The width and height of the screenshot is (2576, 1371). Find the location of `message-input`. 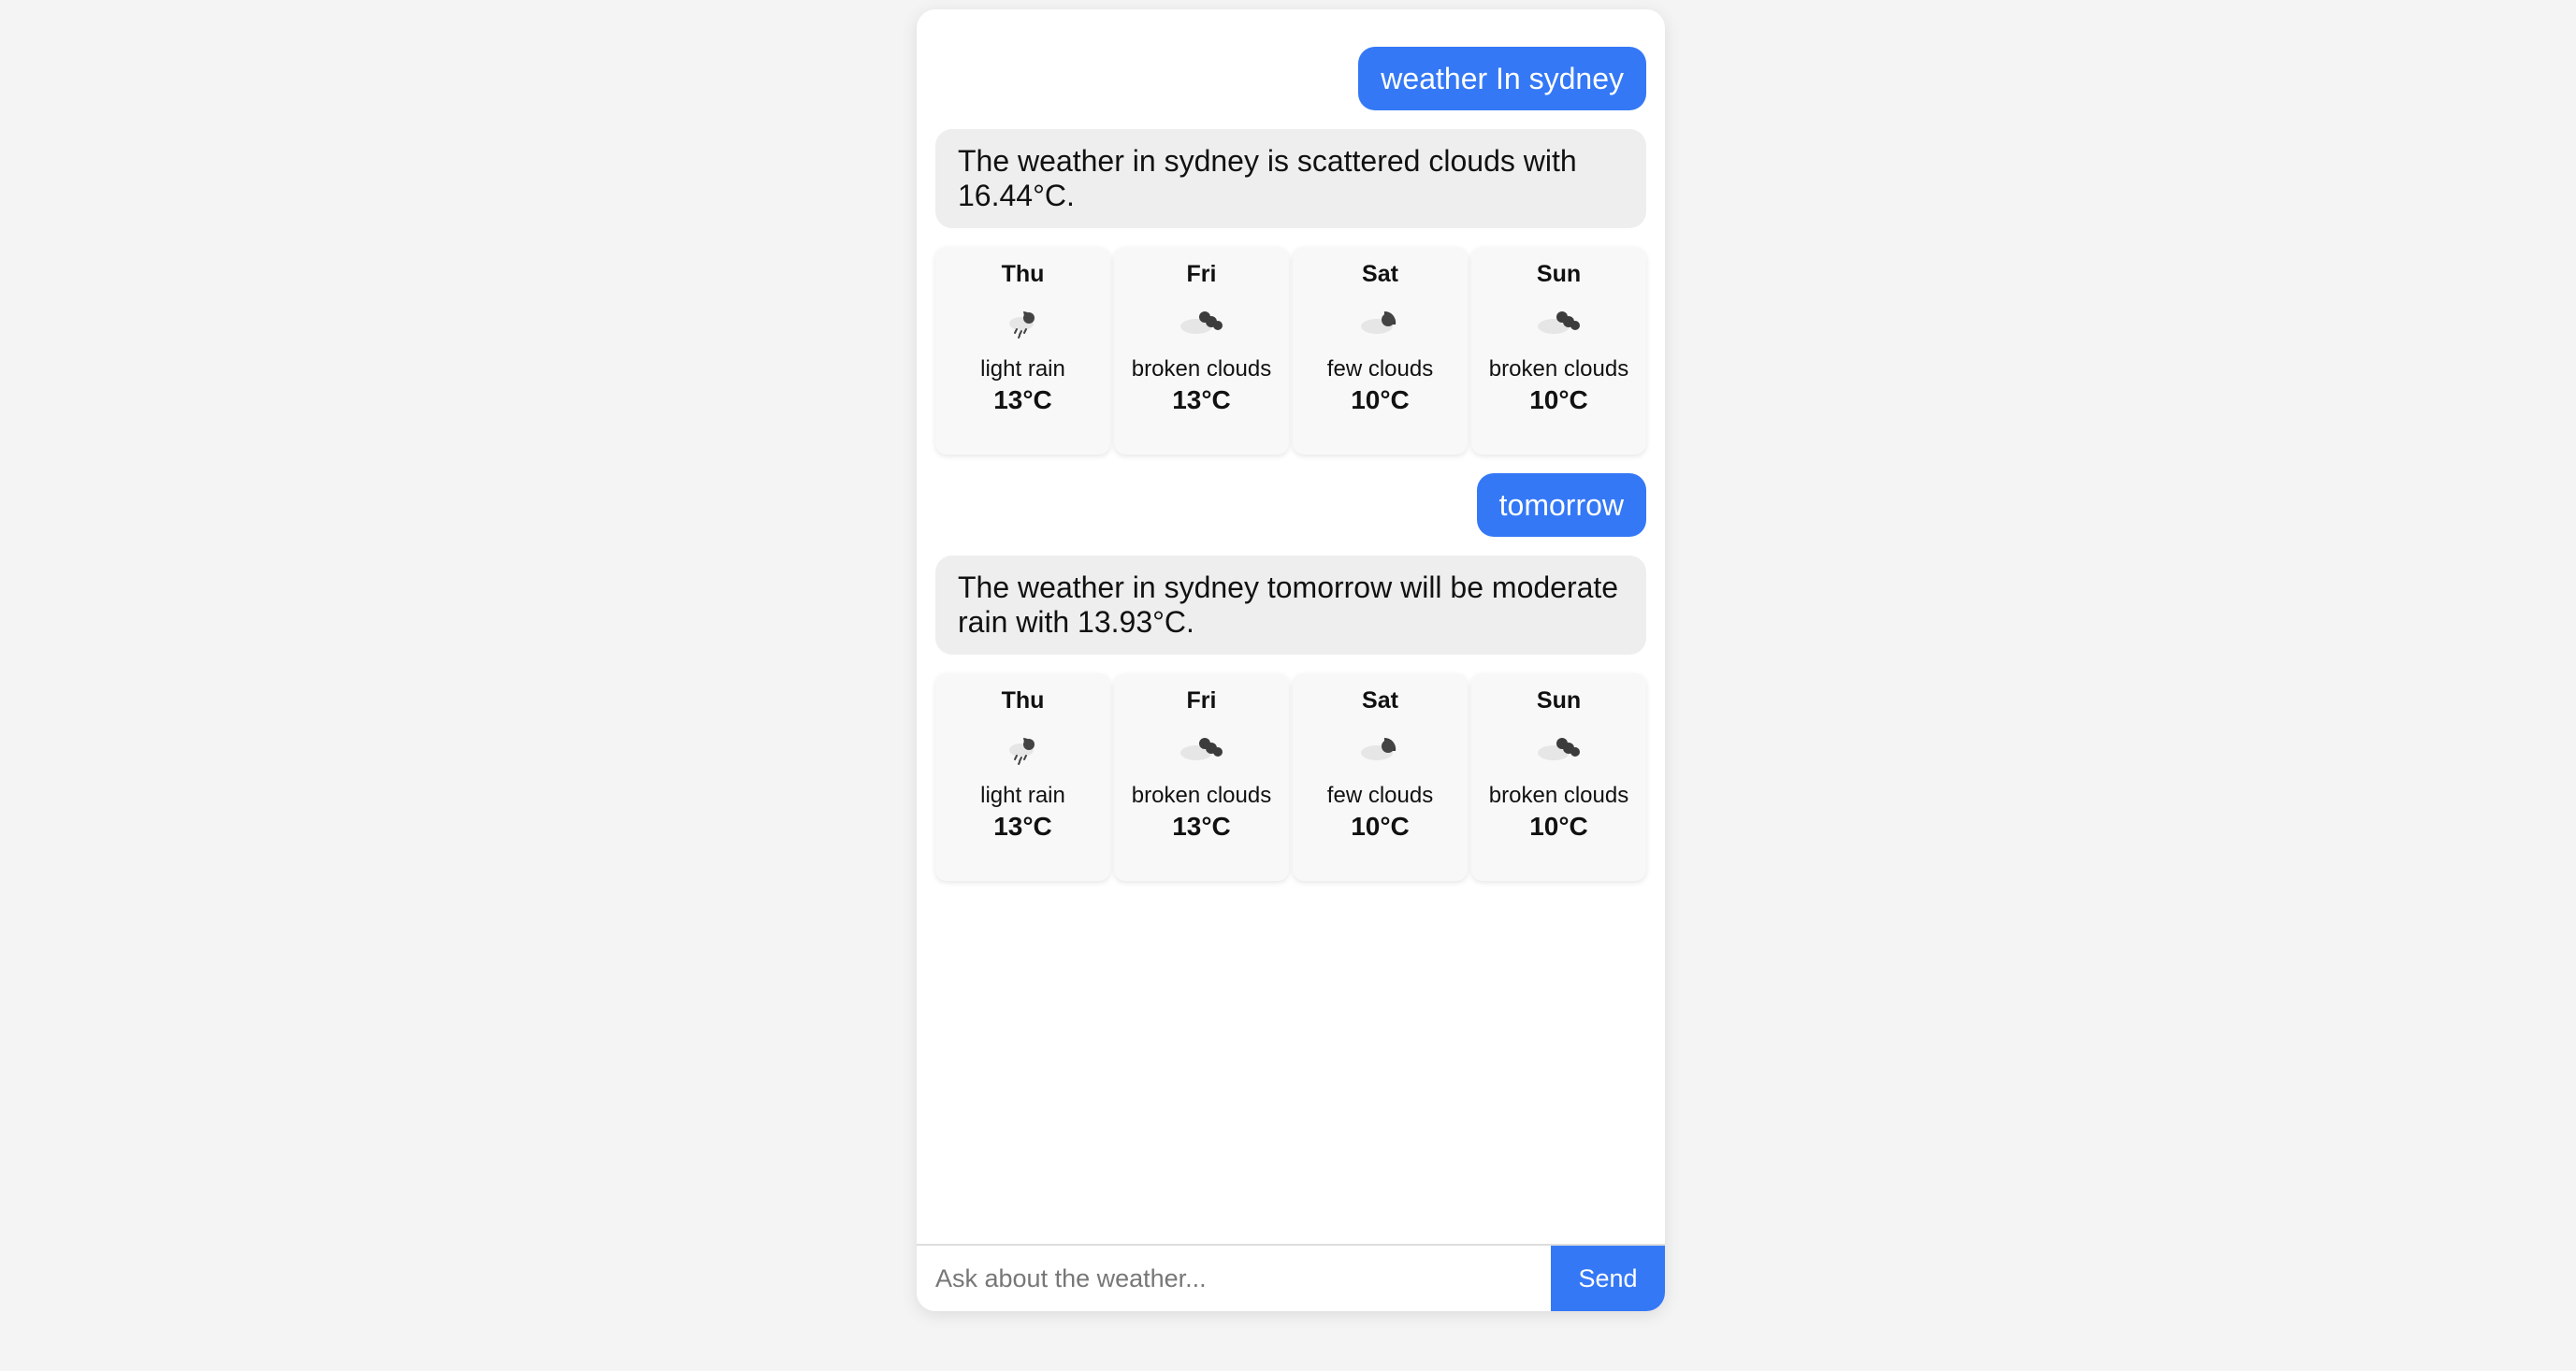

message-input is located at coordinates (1234, 1278).